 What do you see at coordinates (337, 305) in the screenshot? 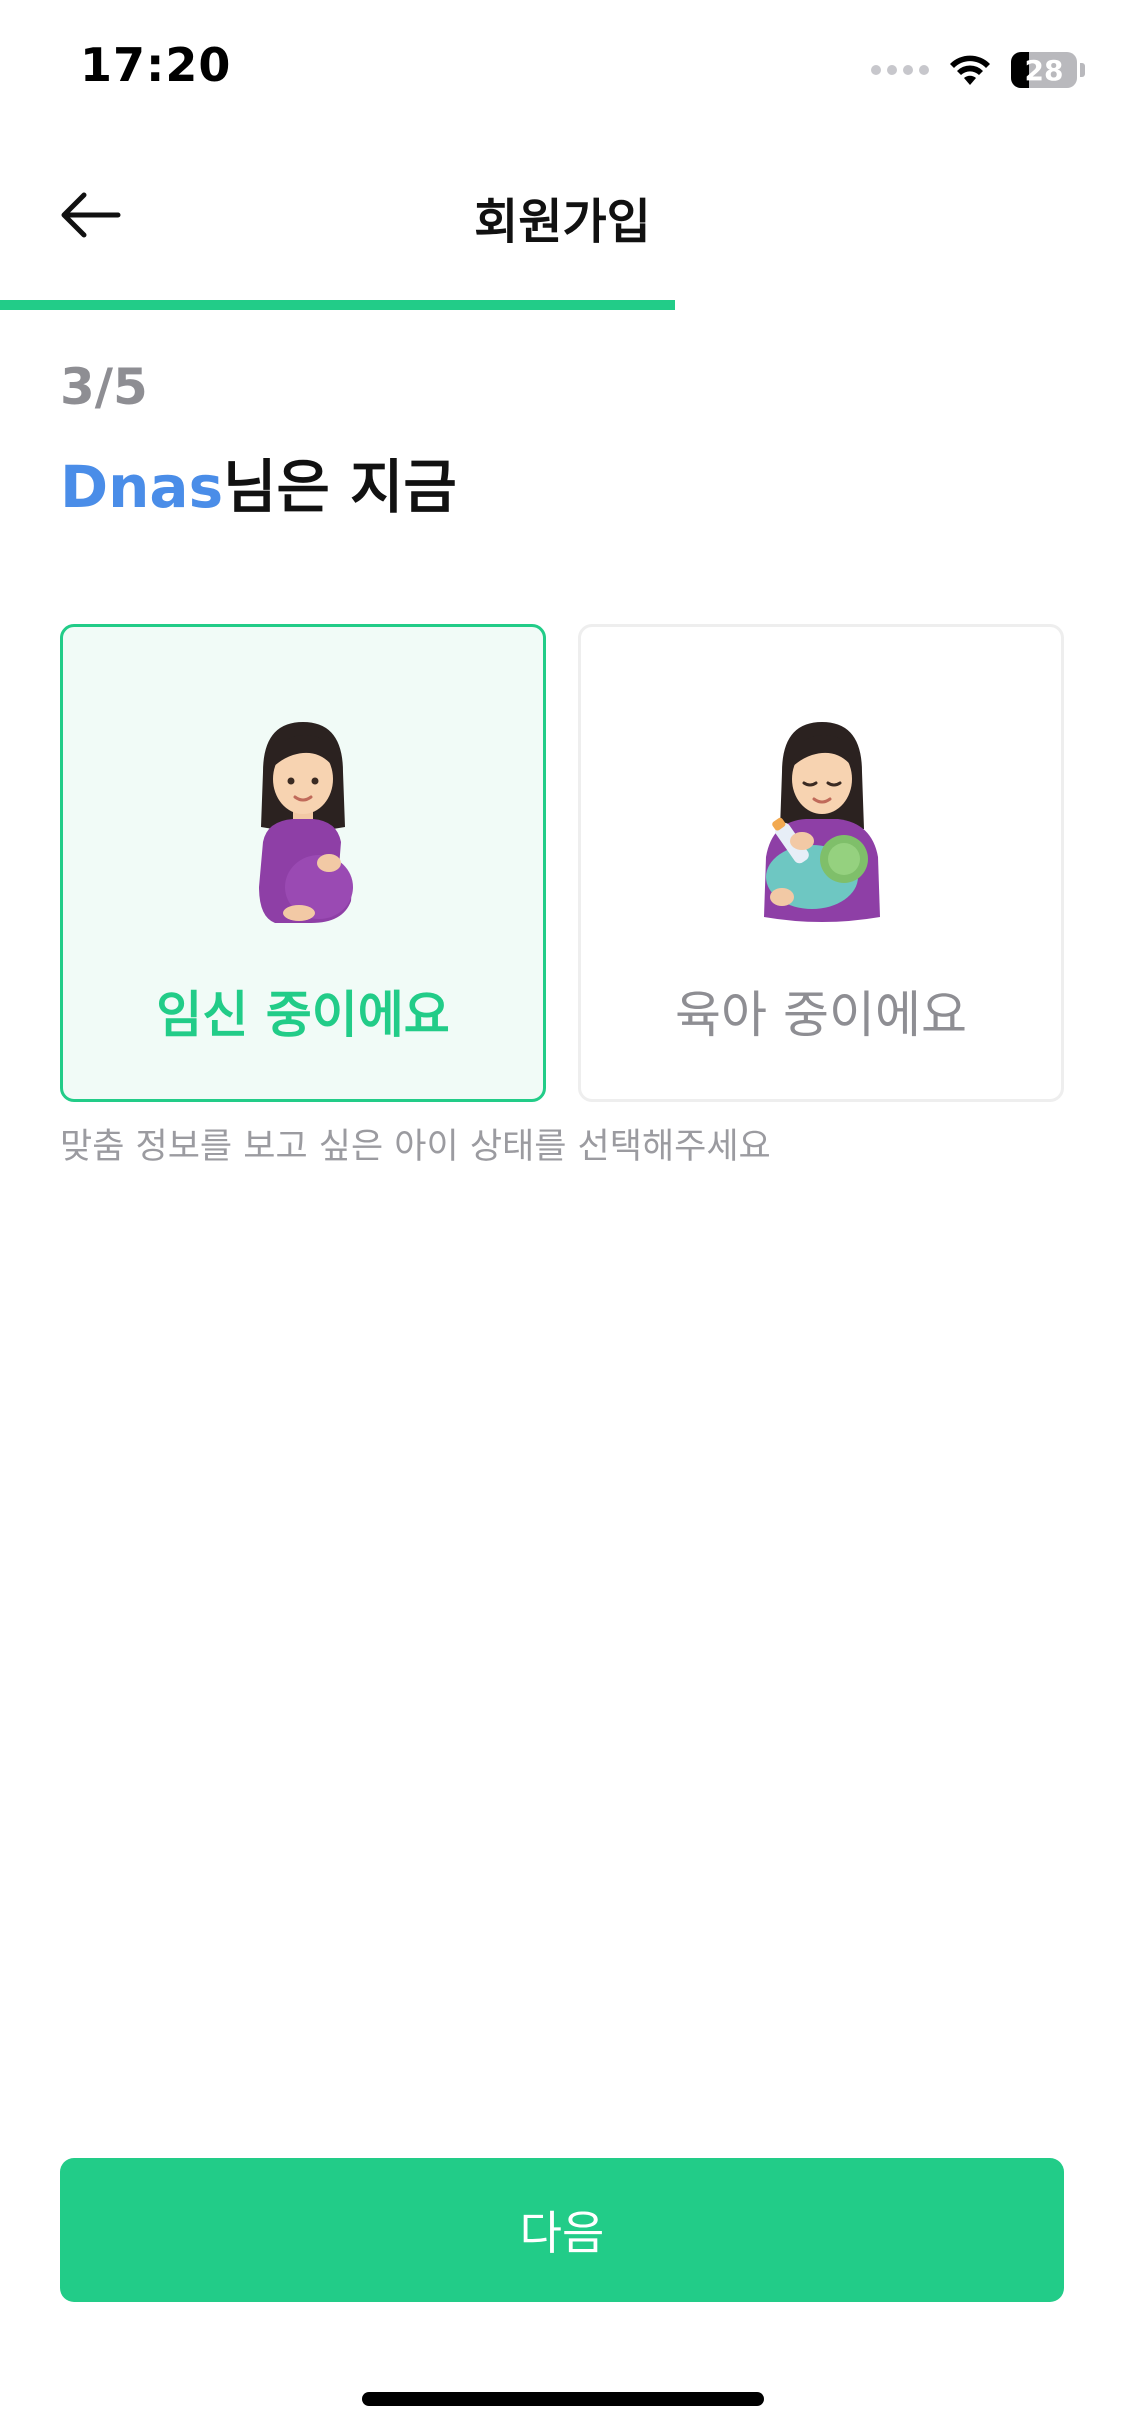
I see `progress-fill` at bounding box center [337, 305].